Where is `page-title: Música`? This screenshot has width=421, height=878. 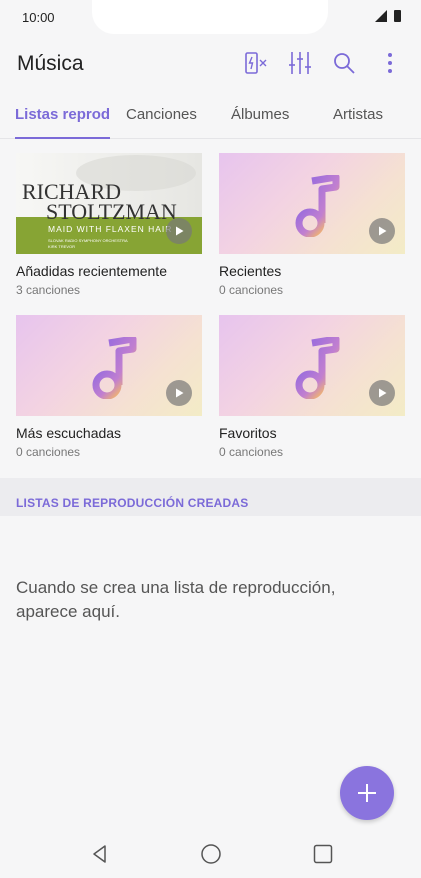
page-title: Música is located at coordinates (50, 63).